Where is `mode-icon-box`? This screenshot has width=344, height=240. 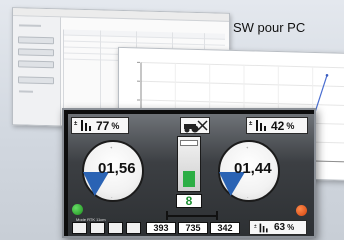 mode-icon-box is located at coordinates (195, 125).